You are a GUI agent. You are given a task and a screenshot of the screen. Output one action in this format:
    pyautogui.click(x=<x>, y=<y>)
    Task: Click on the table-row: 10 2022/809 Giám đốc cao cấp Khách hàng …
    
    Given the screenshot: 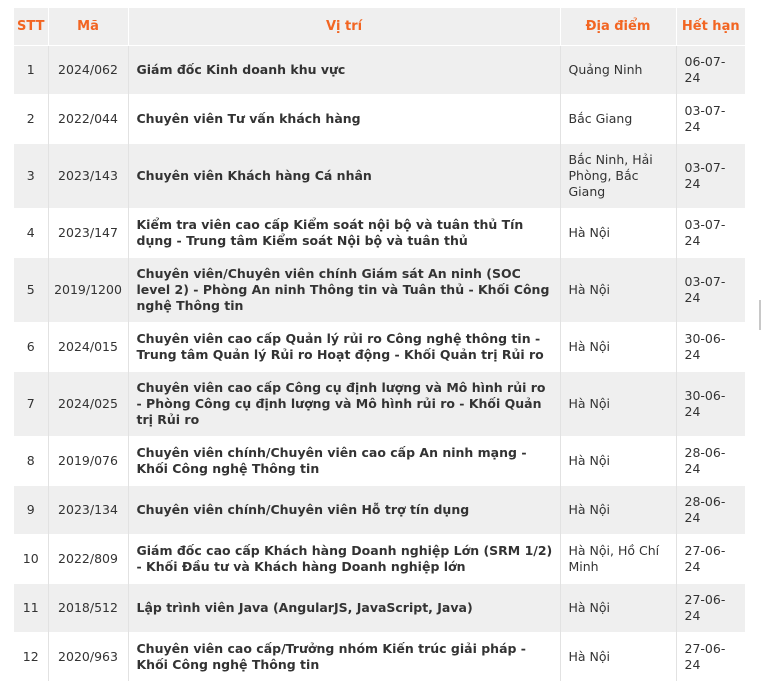 What is the action you would take?
    pyautogui.click(x=379, y=558)
    